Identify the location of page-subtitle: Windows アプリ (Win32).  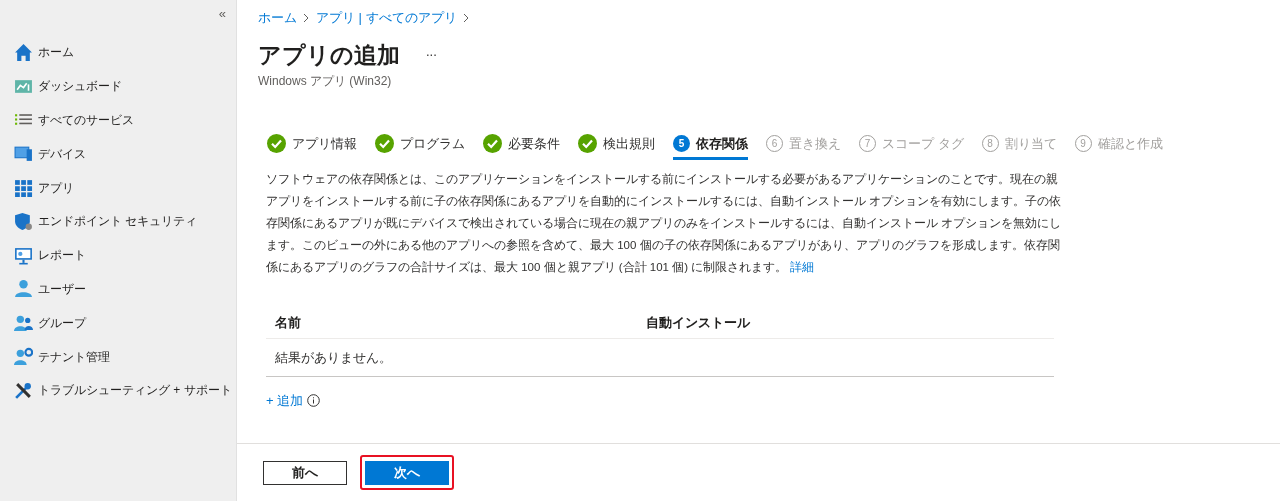
(325, 81).